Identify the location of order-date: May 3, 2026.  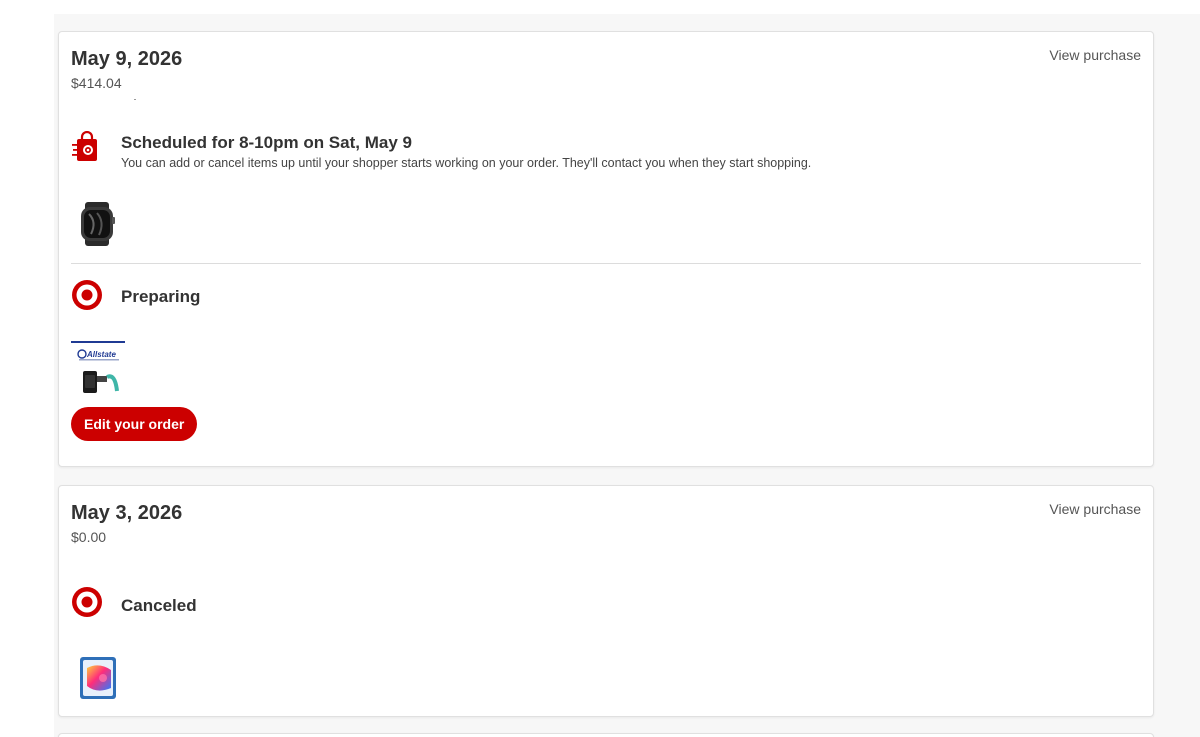
(127, 513).